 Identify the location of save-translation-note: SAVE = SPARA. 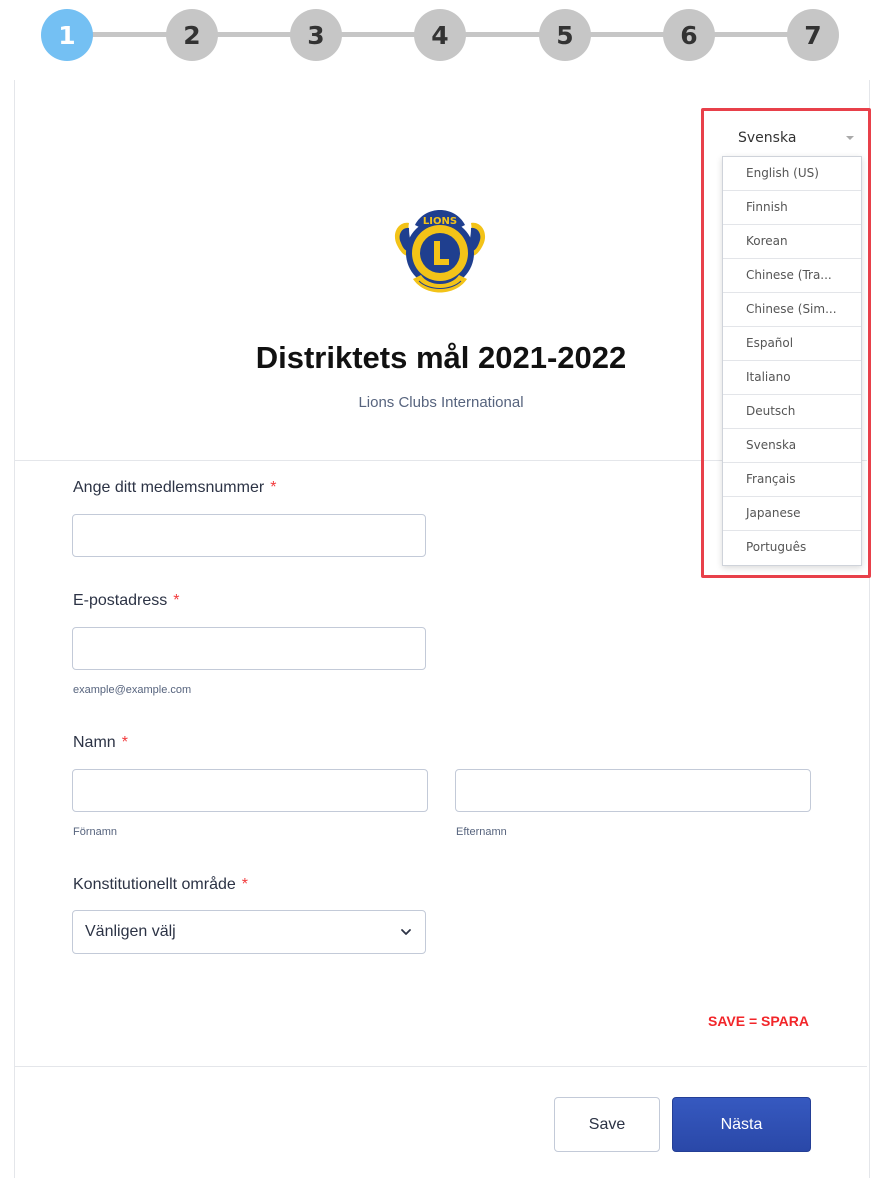
(758, 1021).